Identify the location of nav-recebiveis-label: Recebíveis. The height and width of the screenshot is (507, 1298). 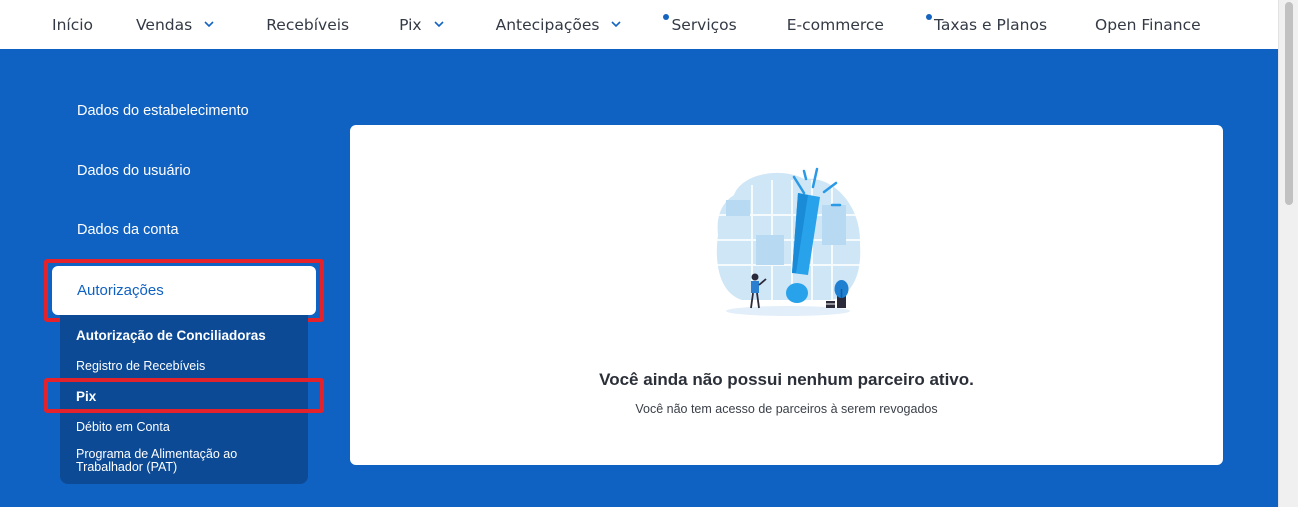
(308, 24).